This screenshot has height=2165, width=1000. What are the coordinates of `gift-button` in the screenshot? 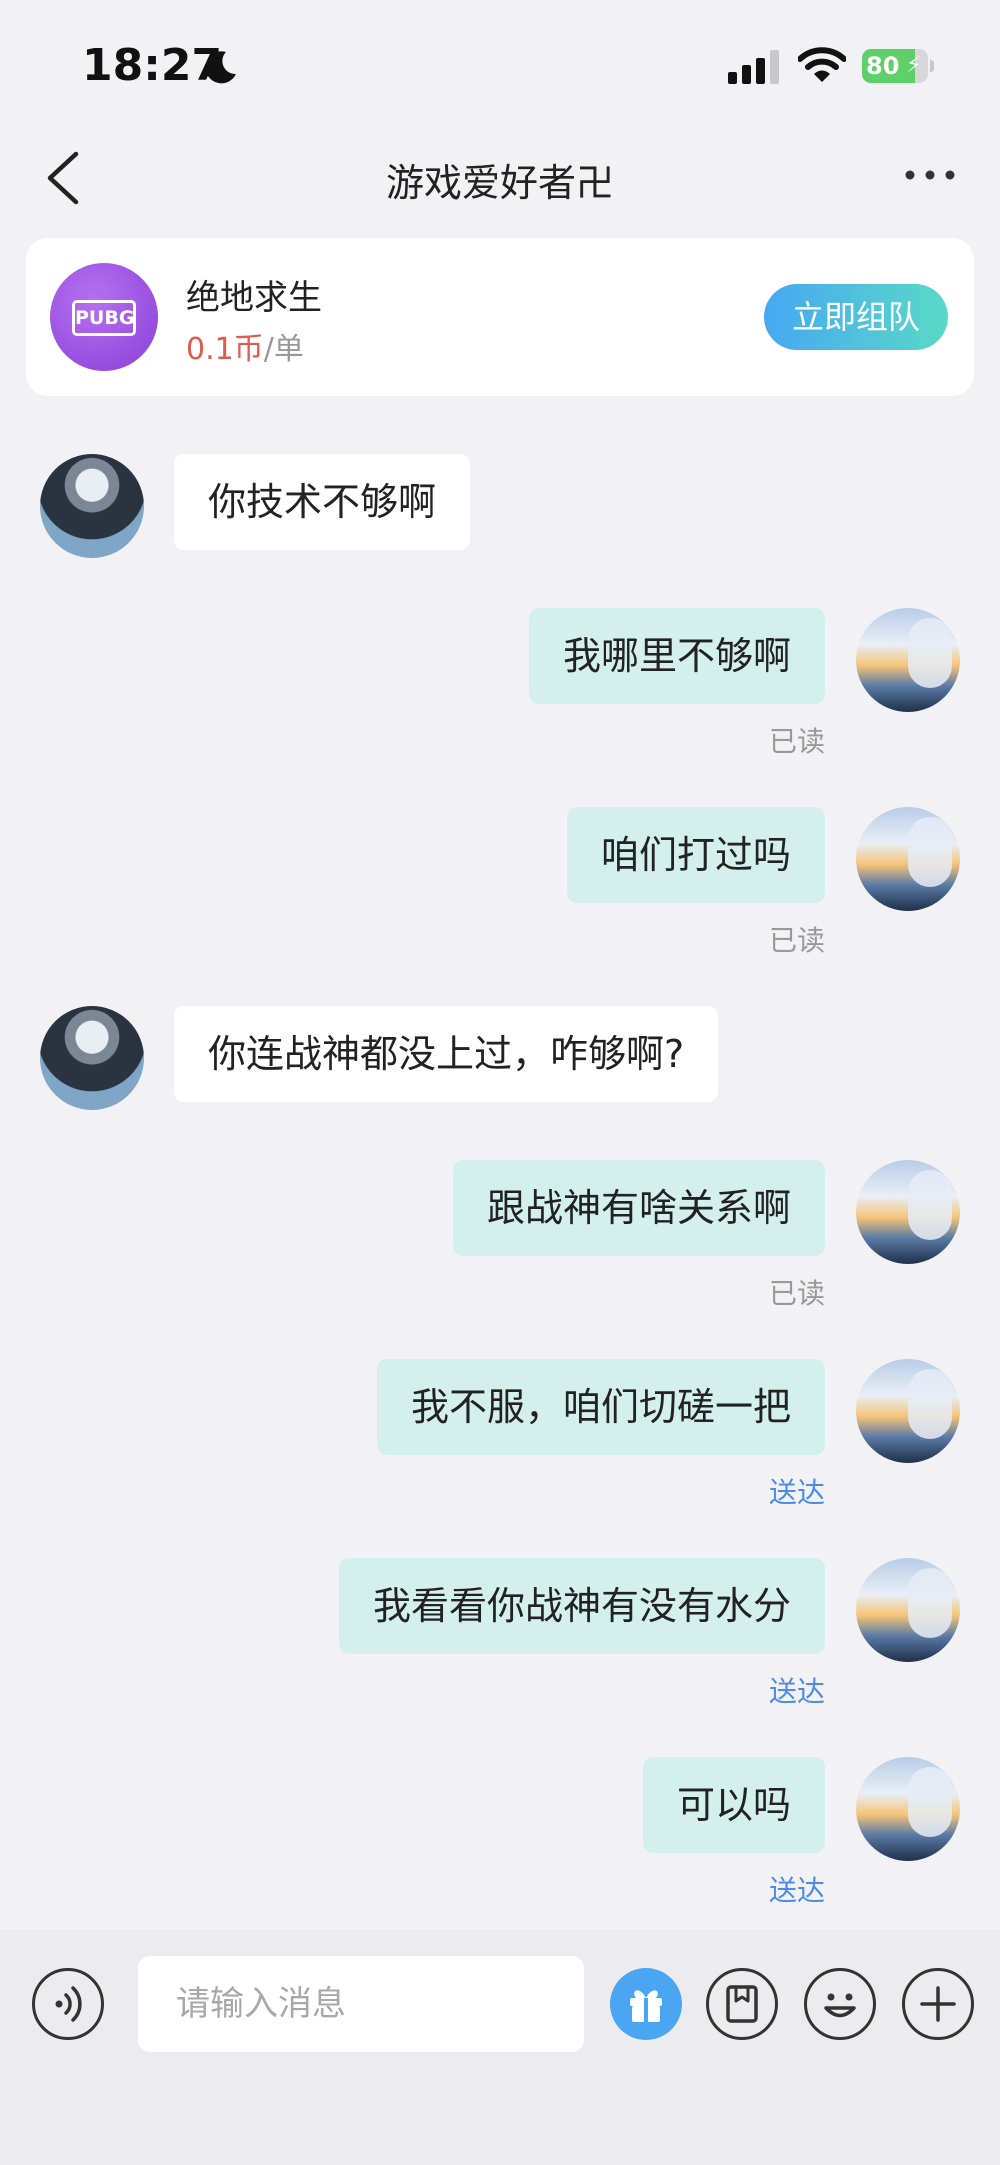 It's located at (646, 2004).